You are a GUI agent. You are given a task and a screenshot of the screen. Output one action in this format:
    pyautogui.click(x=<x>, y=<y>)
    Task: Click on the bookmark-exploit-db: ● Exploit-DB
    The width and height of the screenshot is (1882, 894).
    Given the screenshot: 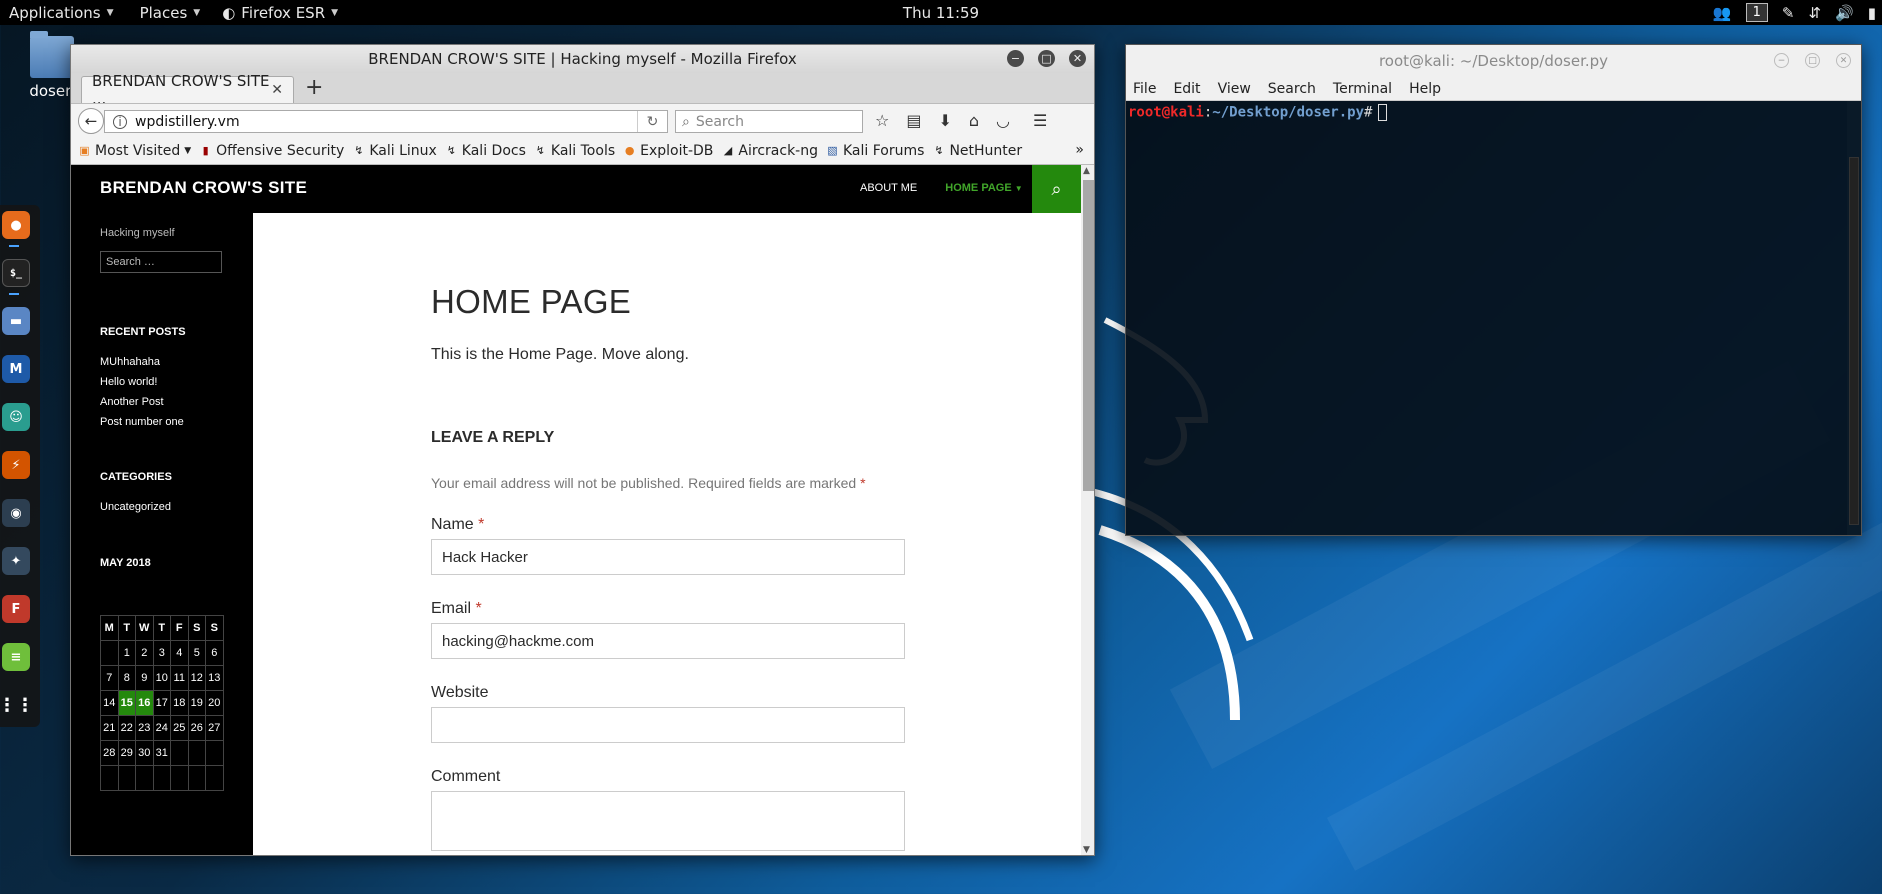 What is the action you would take?
    pyautogui.click(x=668, y=151)
    